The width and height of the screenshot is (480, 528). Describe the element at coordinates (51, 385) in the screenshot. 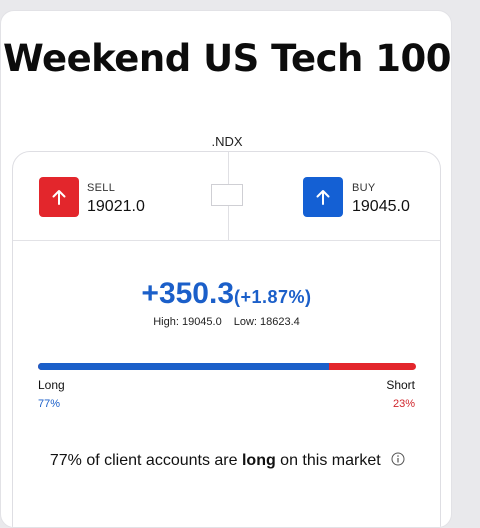

I see `long-label: Long` at that location.